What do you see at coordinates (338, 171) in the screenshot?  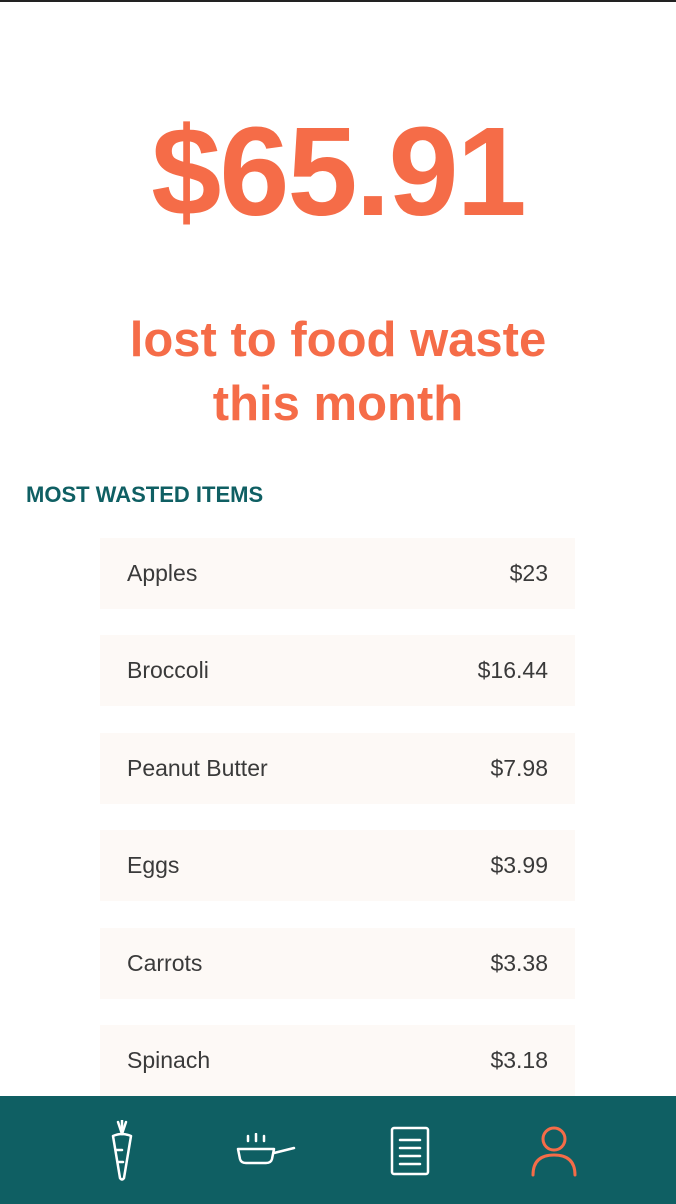 I see `wasted-amount: $65.91` at bounding box center [338, 171].